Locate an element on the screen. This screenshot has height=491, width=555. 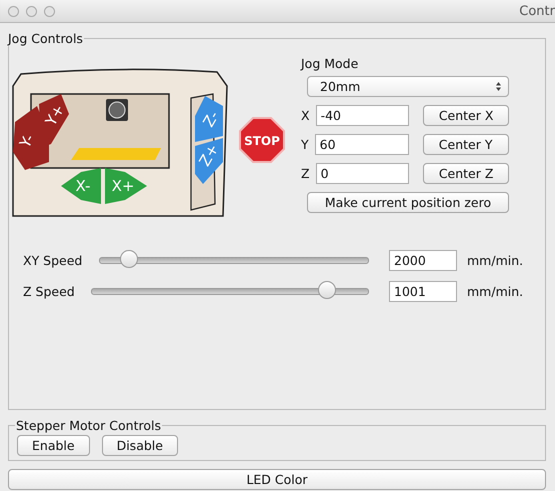
position-field: 0 is located at coordinates (363, 173).